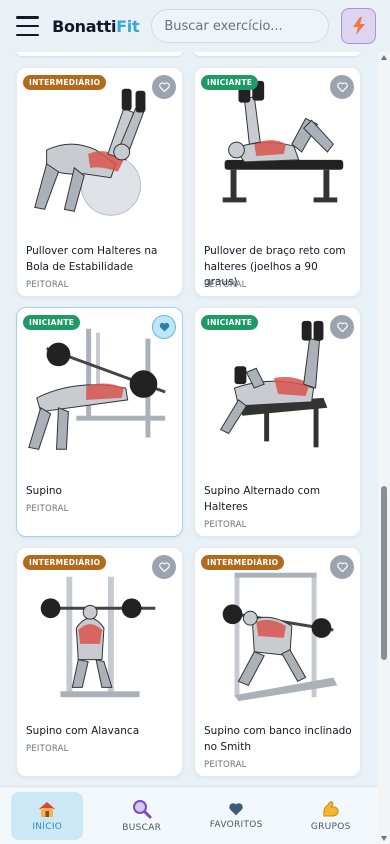 The width and height of the screenshot is (390, 844). I want to click on scrollbar-thumb, so click(384, 573).